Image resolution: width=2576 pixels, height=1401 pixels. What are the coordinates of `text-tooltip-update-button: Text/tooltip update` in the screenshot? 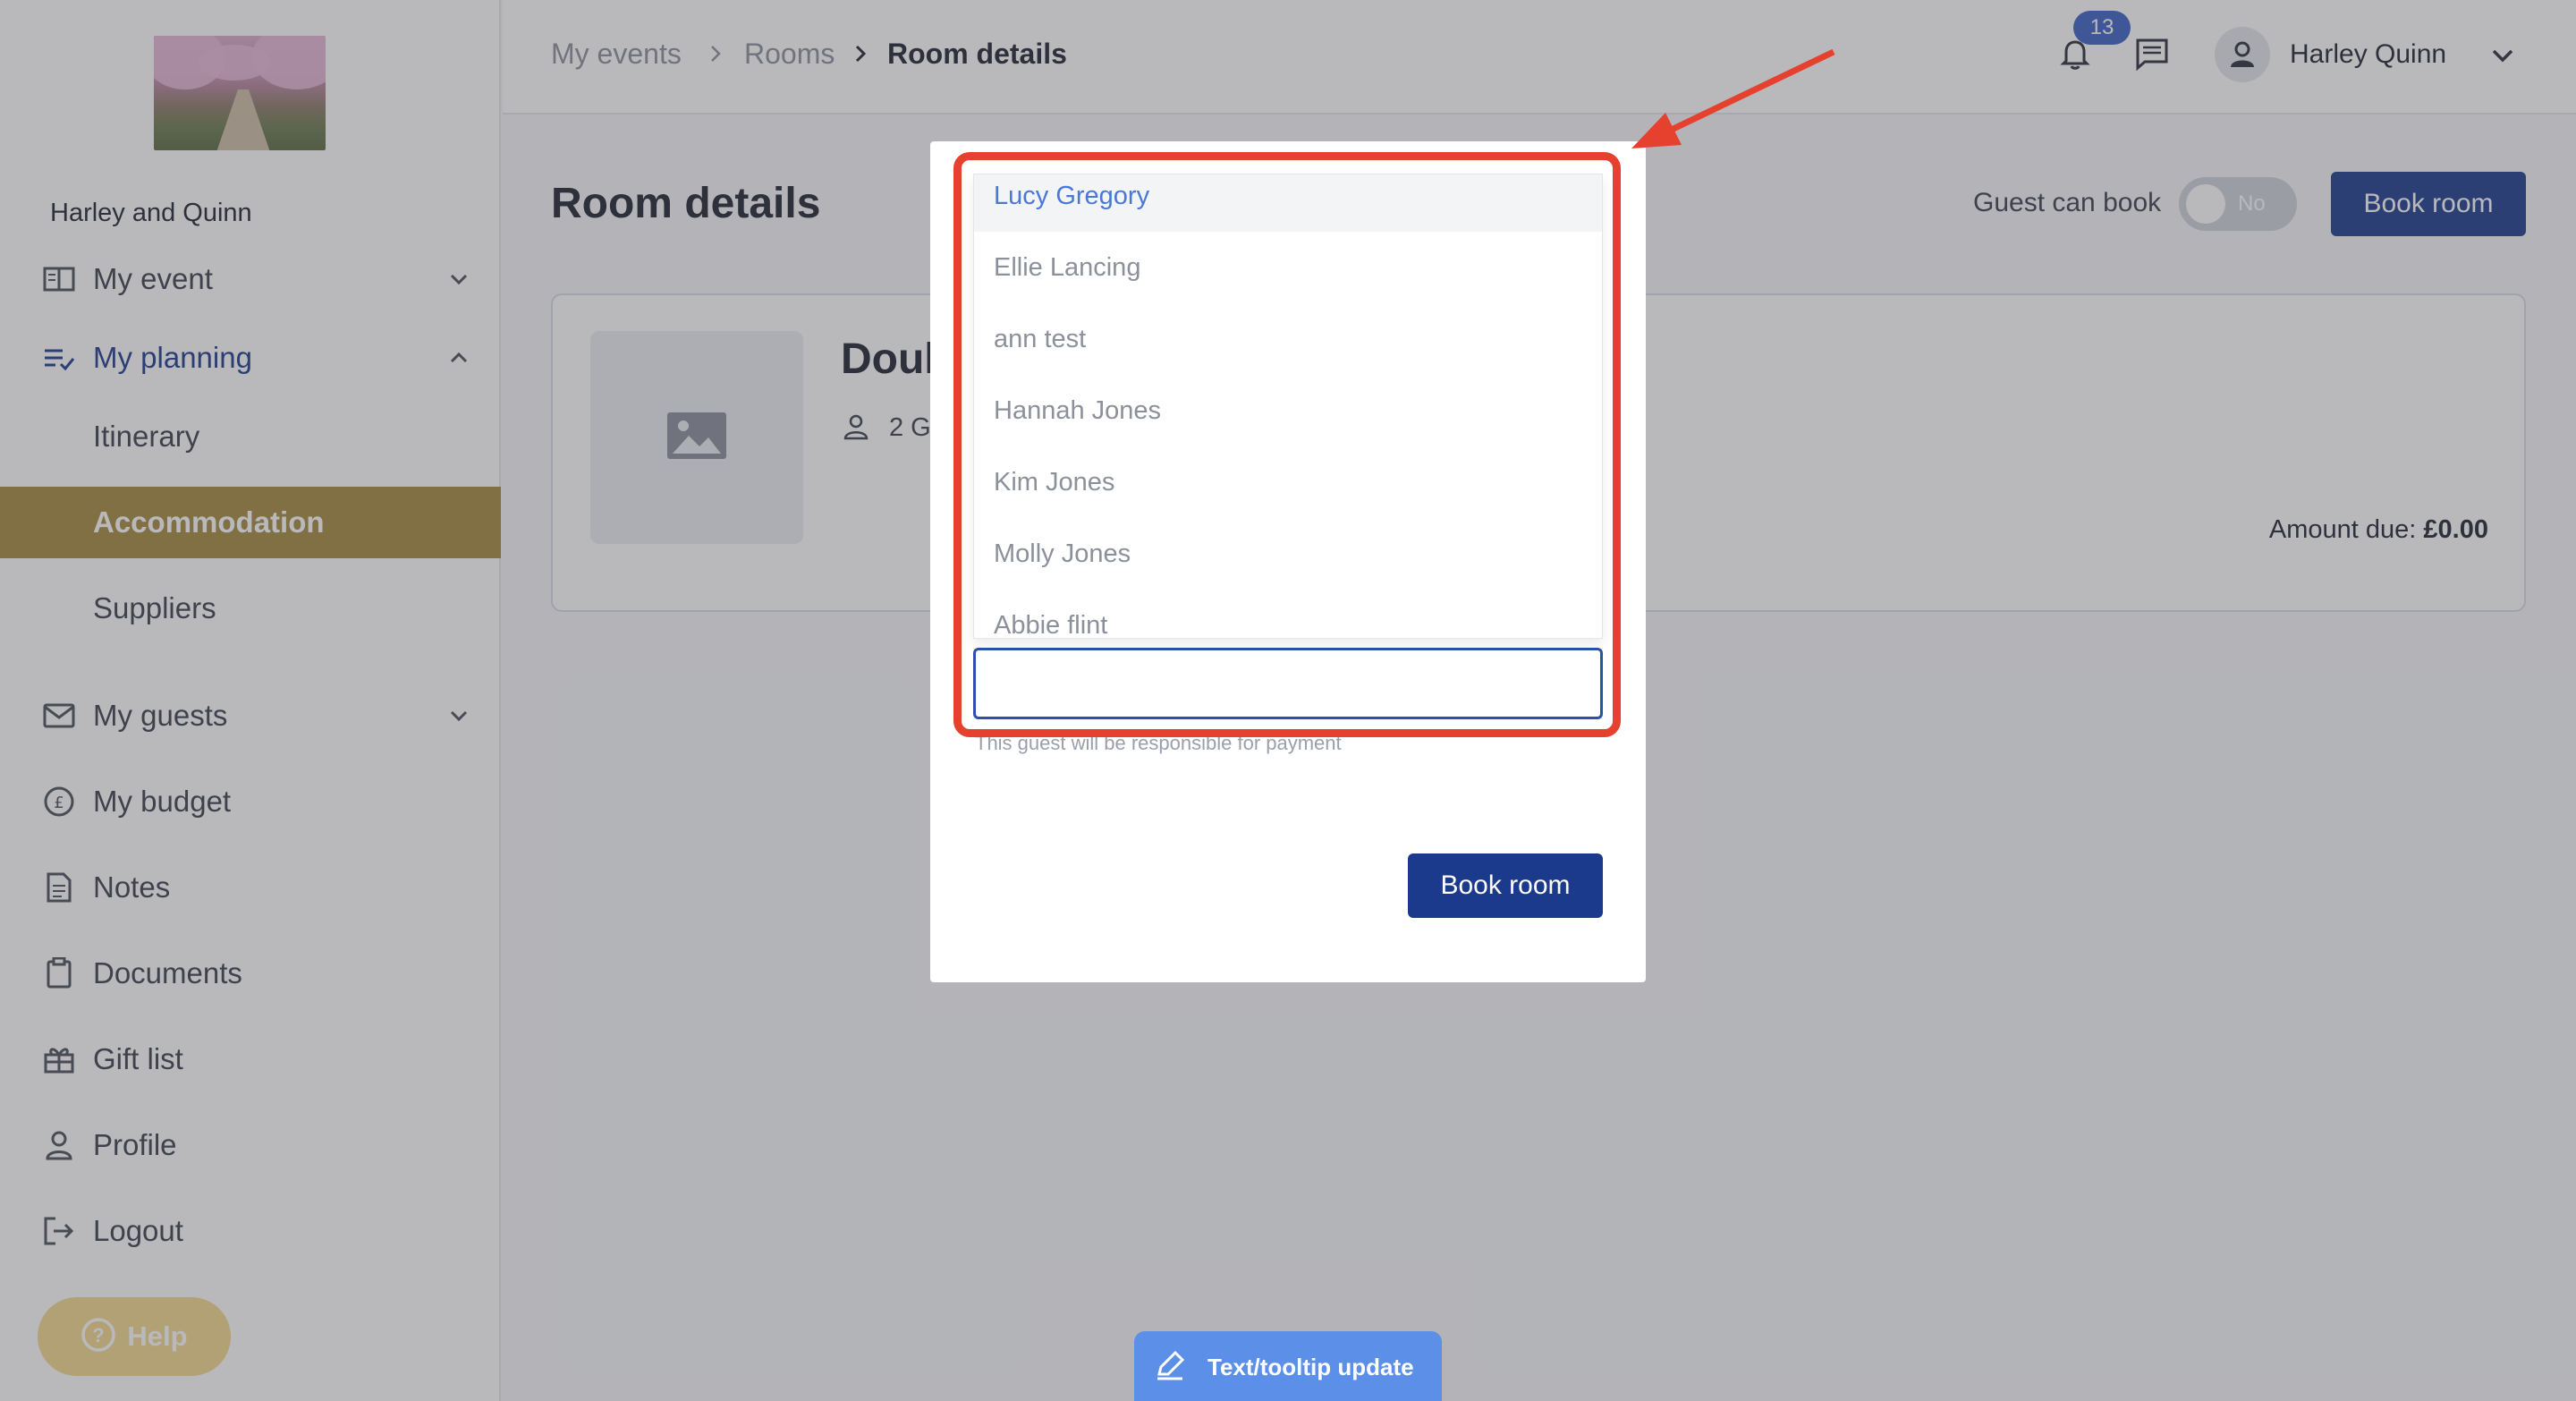 It's located at (1288, 1366).